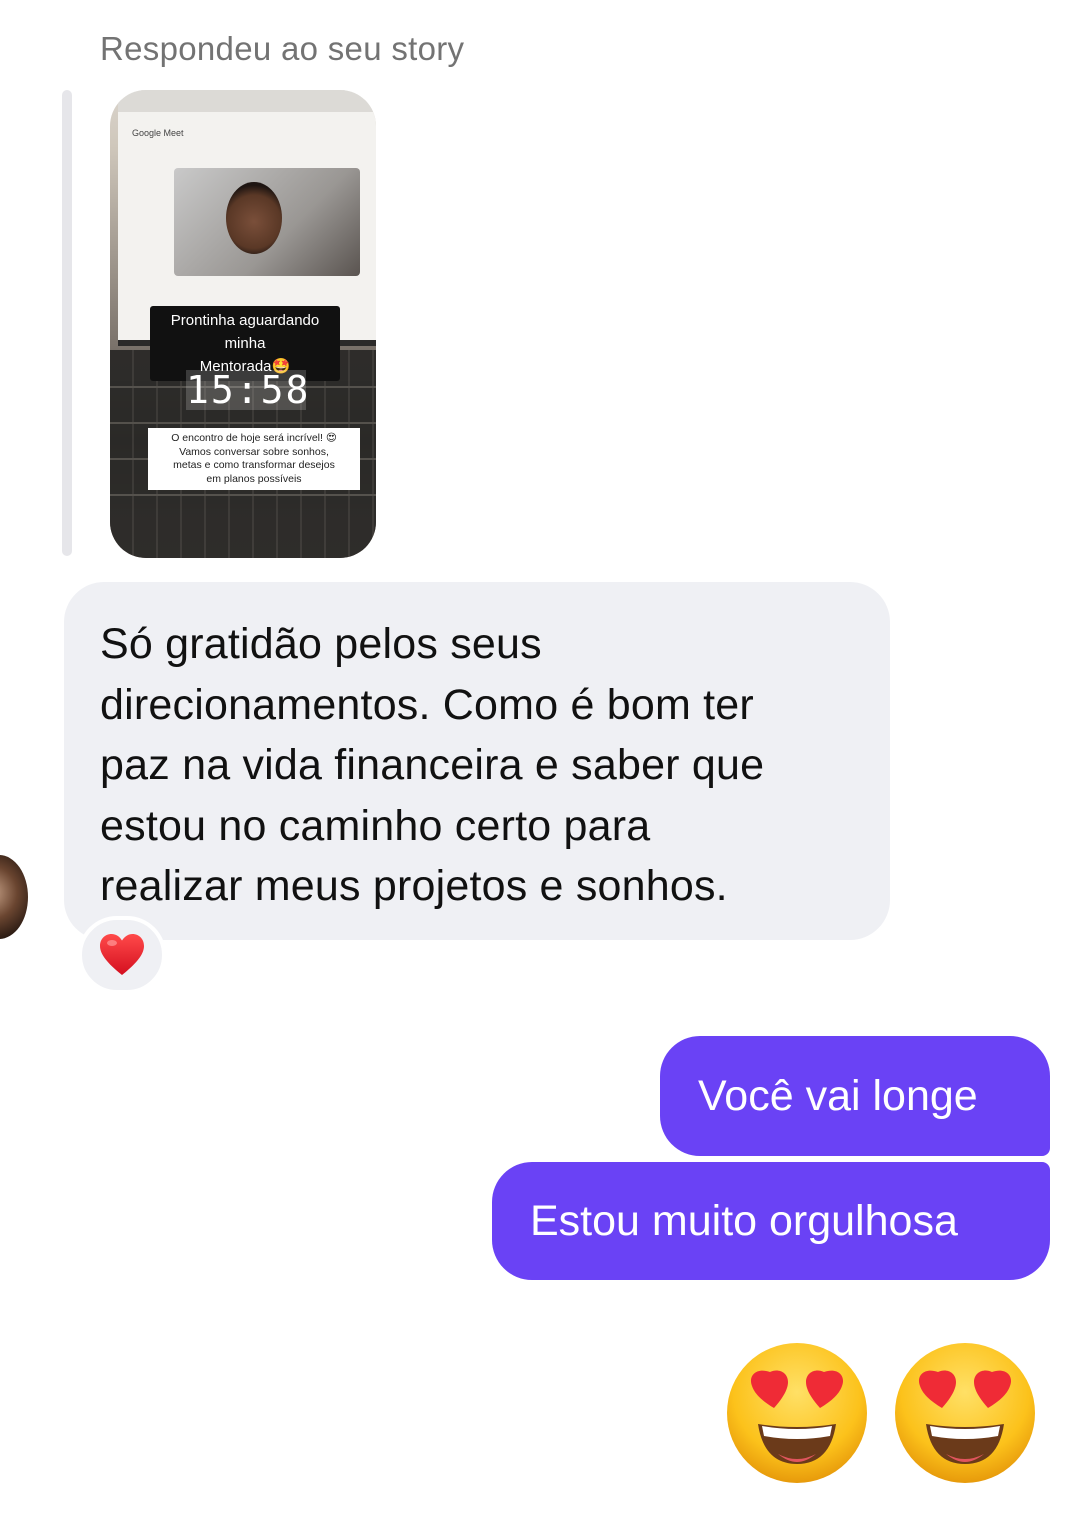 Image resolution: width=1074 pixels, height=1516 pixels. I want to click on google-meet-label: Google Meet, so click(158, 133).